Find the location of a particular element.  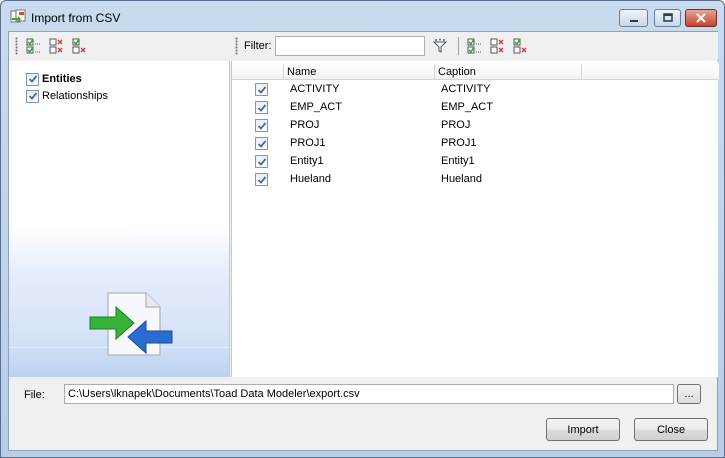

table-row: EMP_ACT EMP_ACT is located at coordinates (475, 108).